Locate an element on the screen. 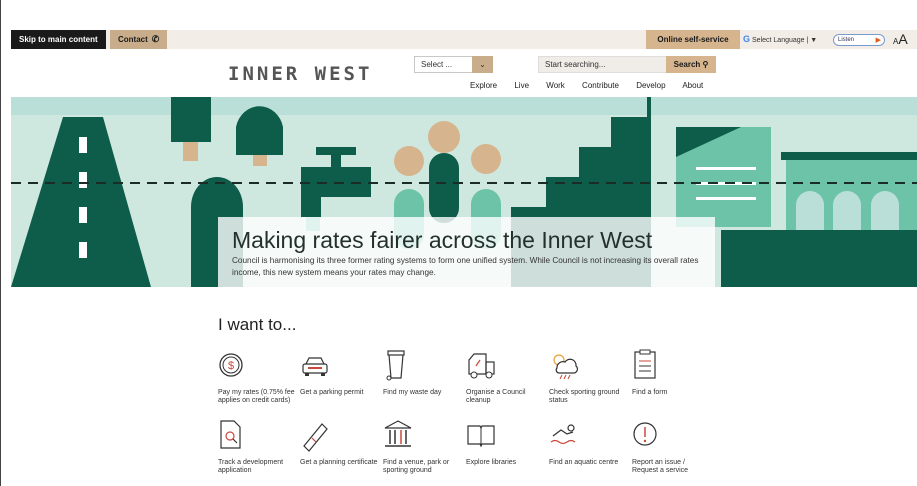  search-button-label: Search is located at coordinates (687, 64).